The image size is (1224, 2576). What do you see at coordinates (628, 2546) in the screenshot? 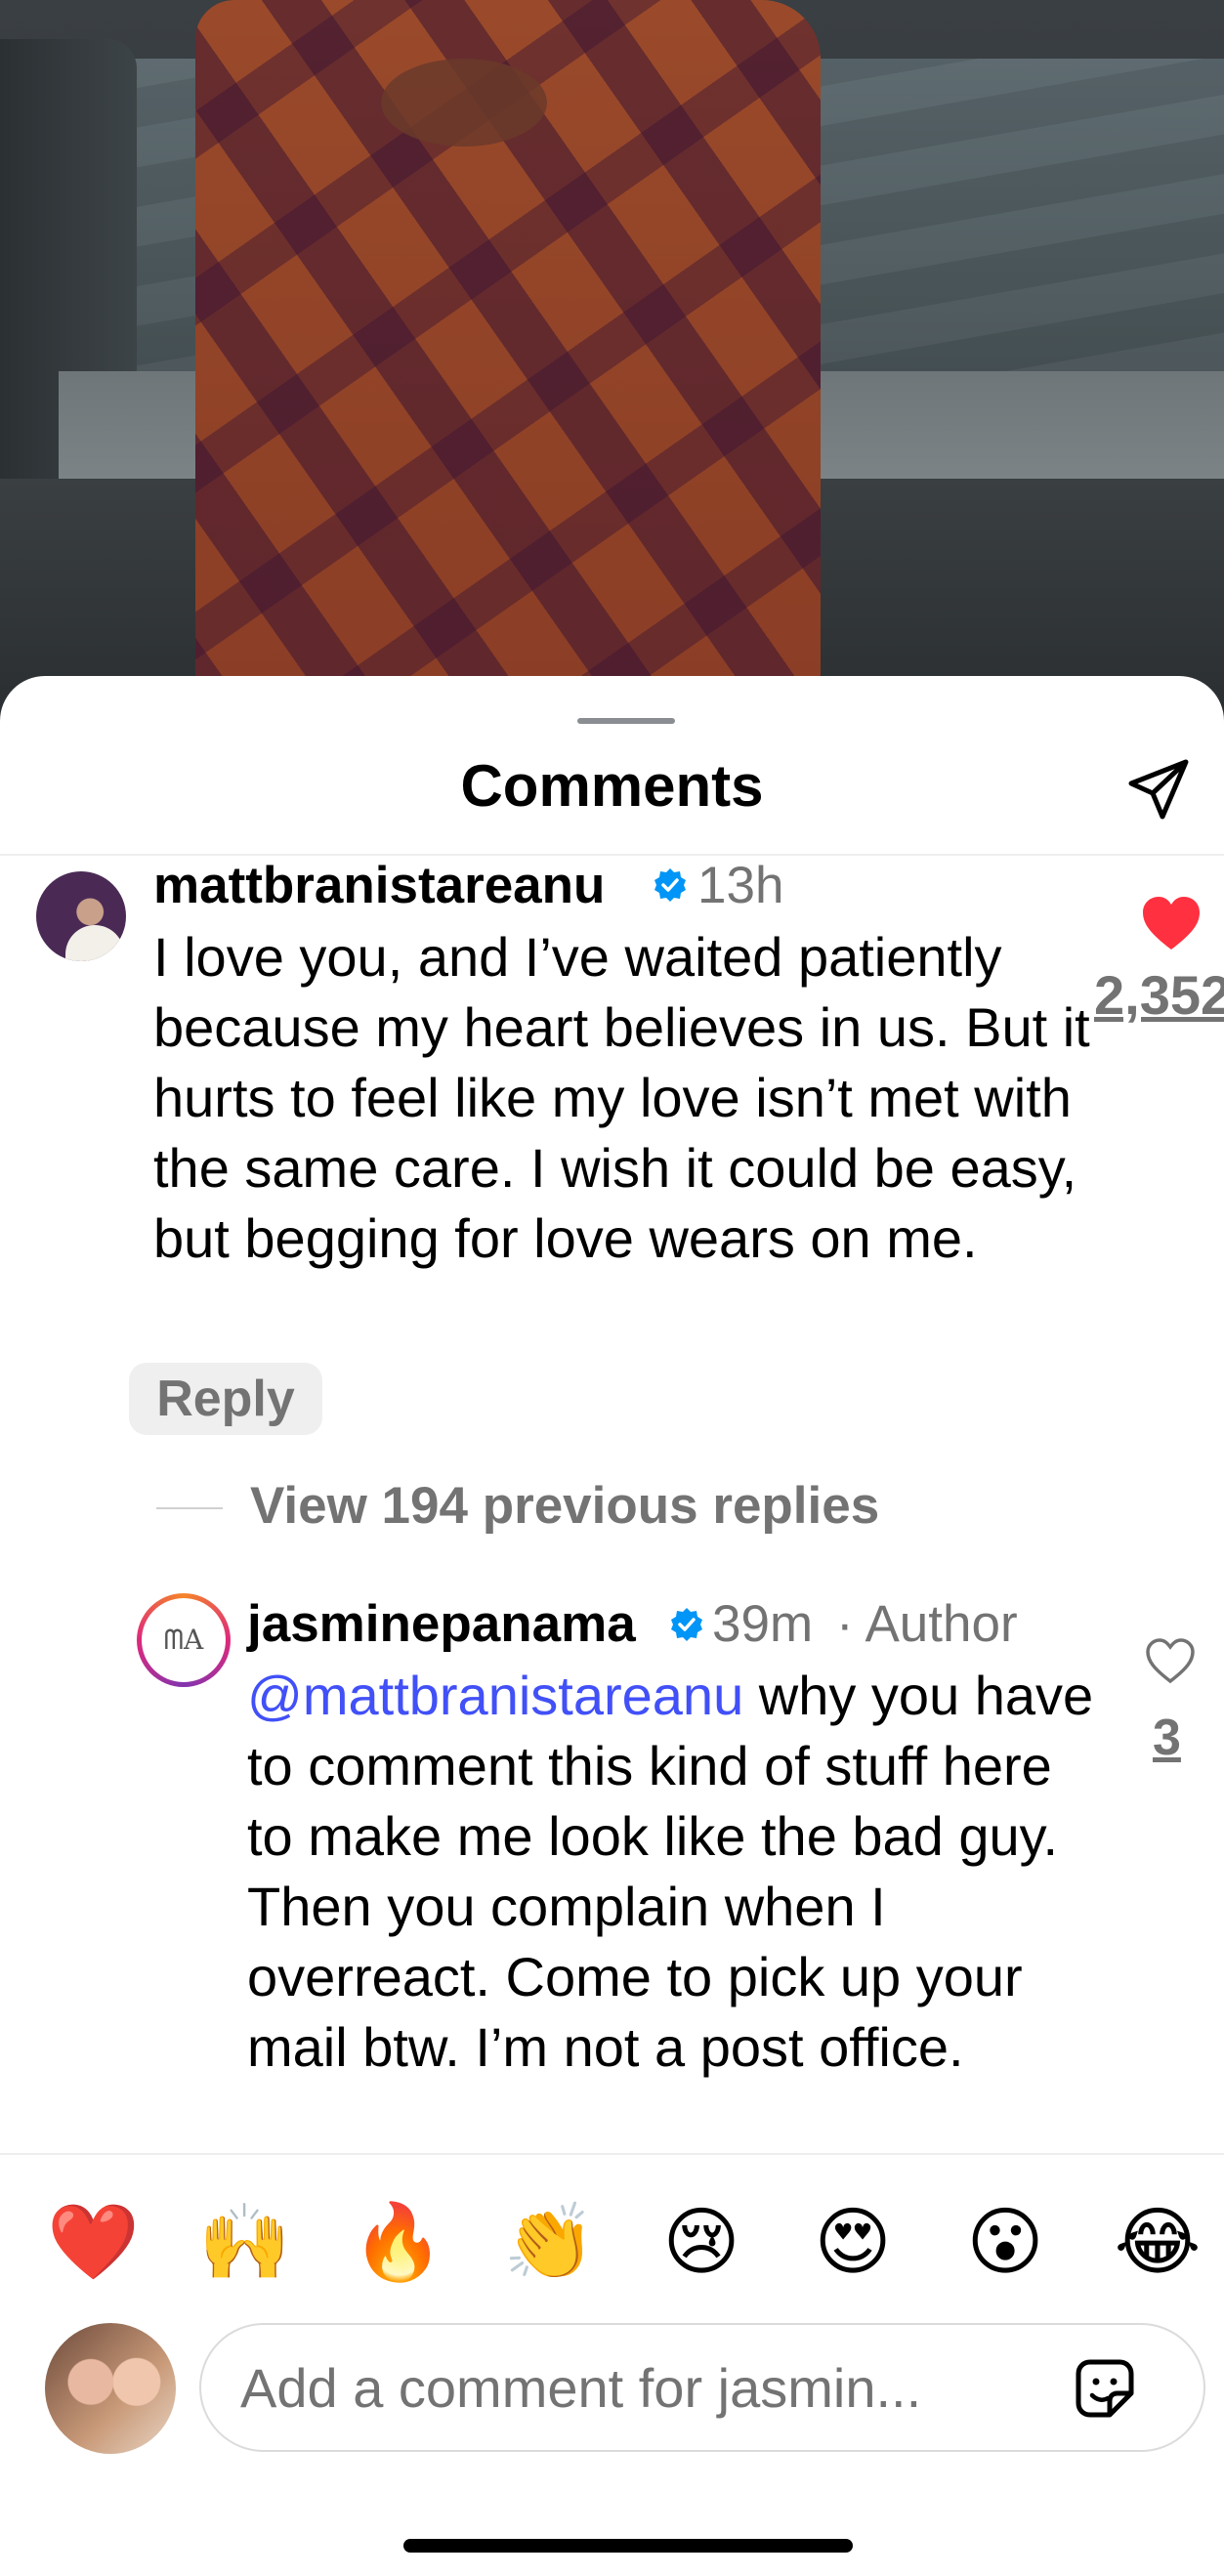
I see `home-indicator` at bounding box center [628, 2546].